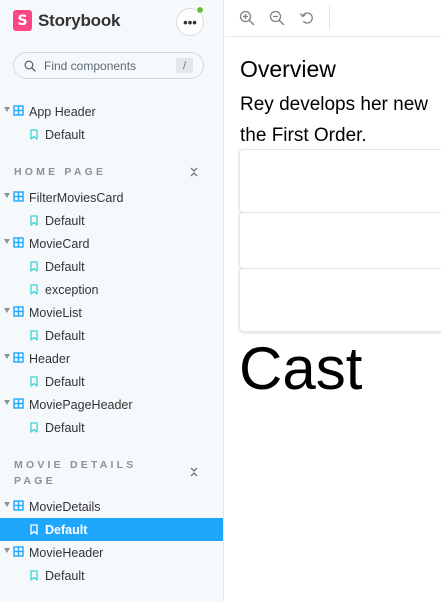  What do you see at coordinates (329, 18) in the screenshot?
I see `toolbar-divider` at bounding box center [329, 18].